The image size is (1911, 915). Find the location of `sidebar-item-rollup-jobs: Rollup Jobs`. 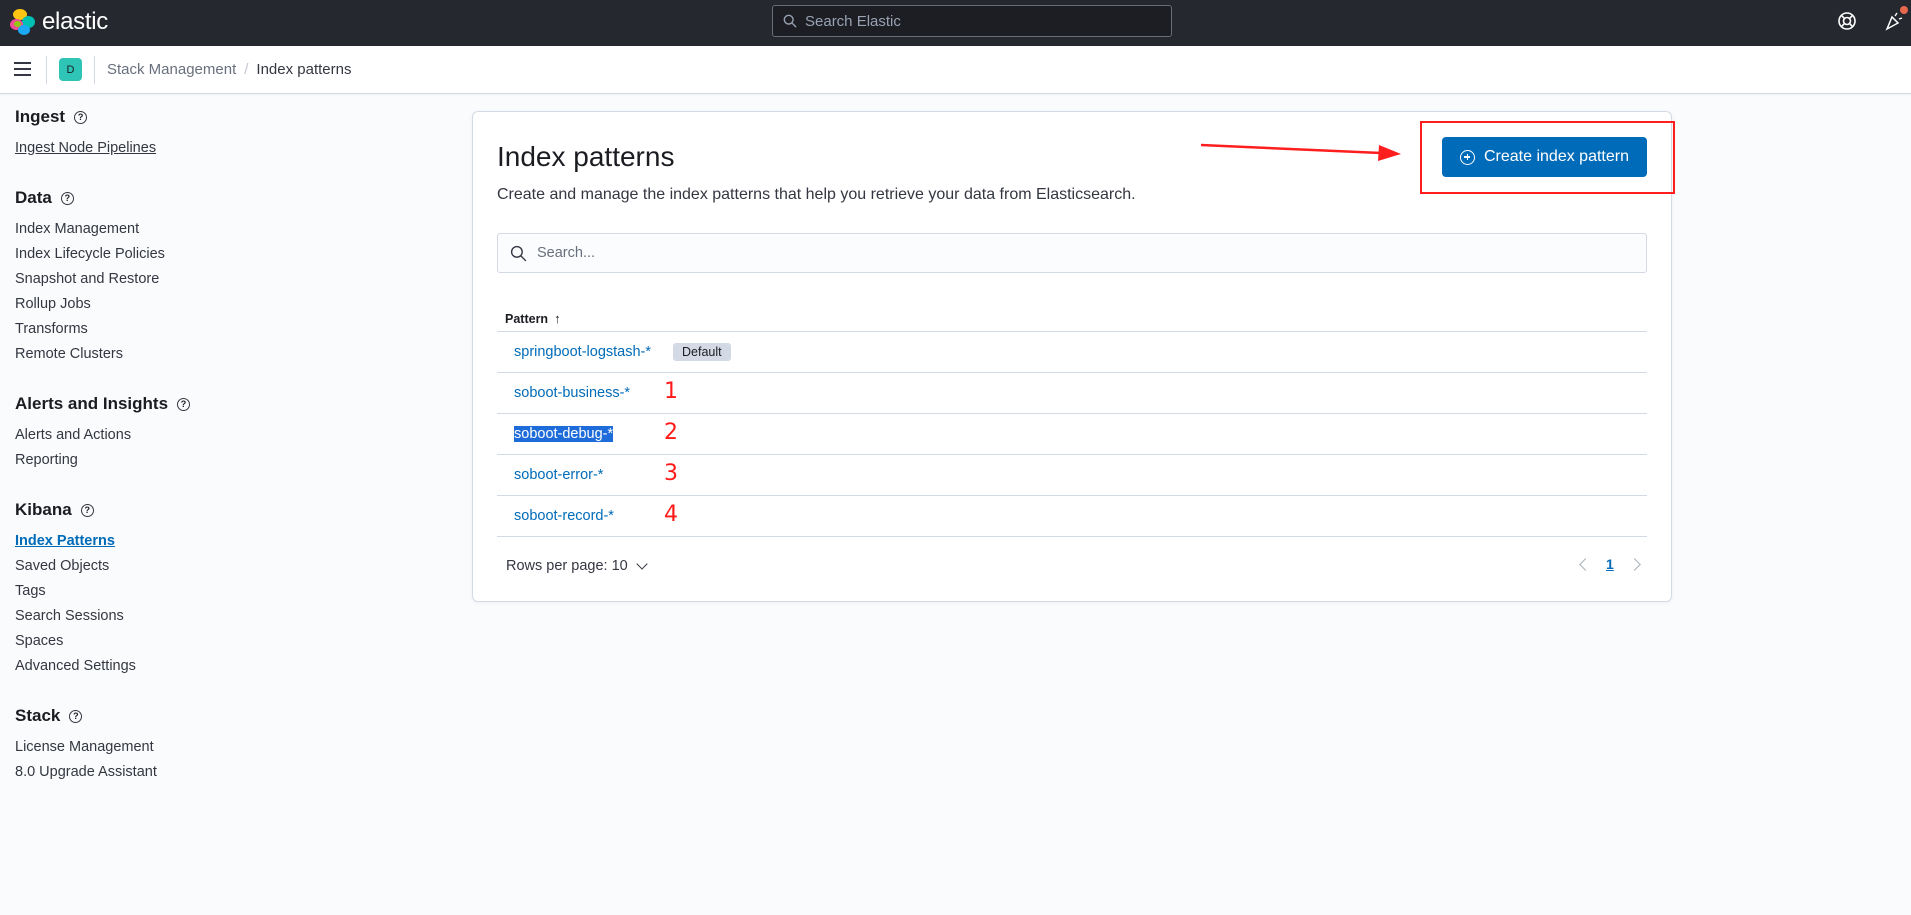

sidebar-item-rollup-jobs: Rollup Jobs is located at coordinates (225, 304).